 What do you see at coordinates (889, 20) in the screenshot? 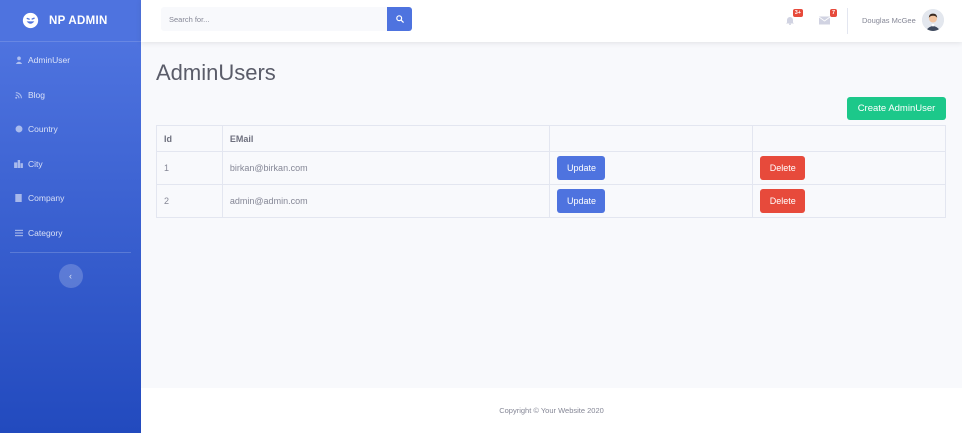
I see `user-name: Douglas McGee` at bounding box center [889, 20].